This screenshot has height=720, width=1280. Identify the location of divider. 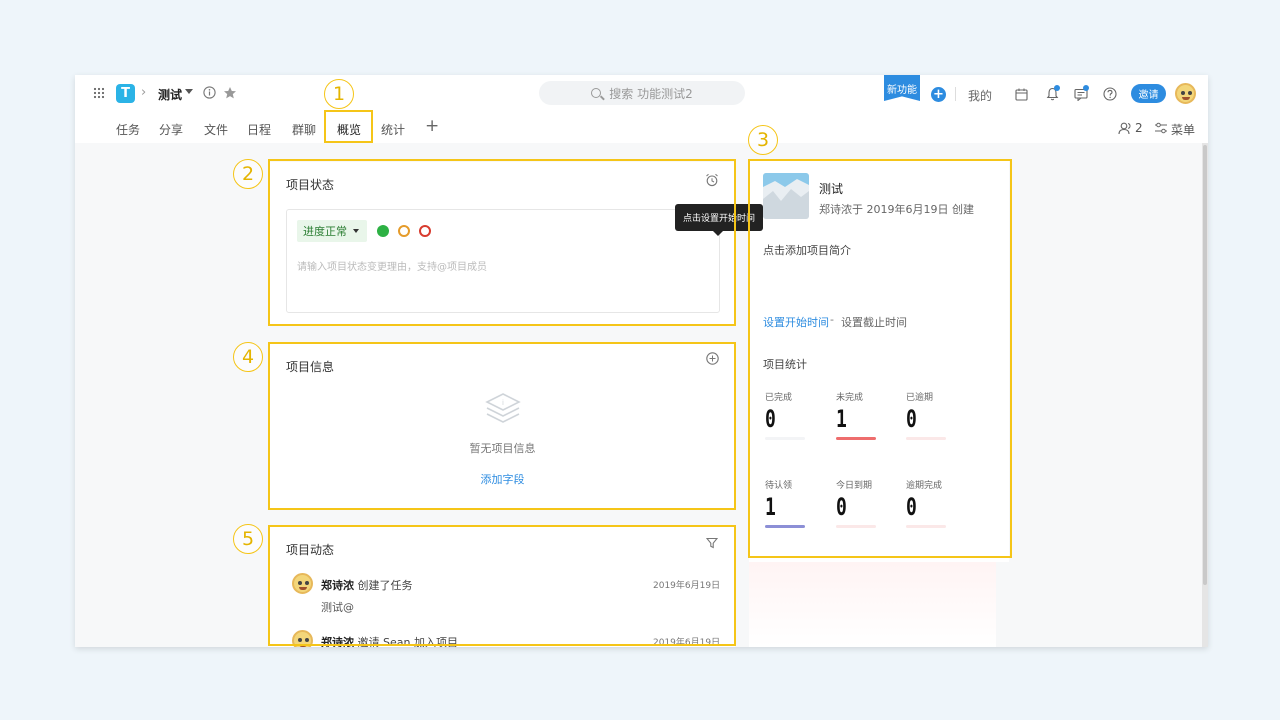
(955, 94).